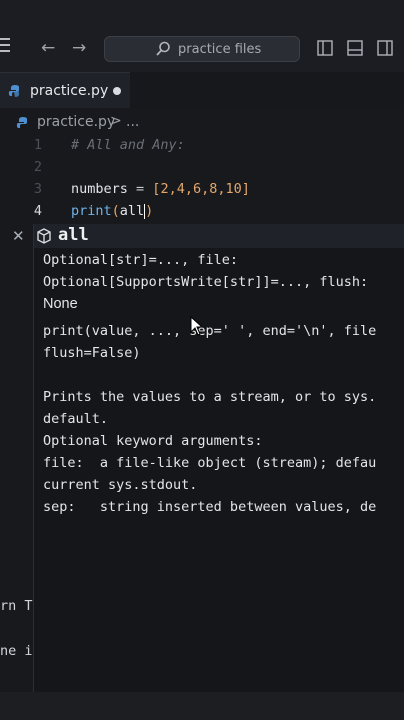  Describe the element at coordinates (16, 606) in the screenshot. I see `residual-text: rn T` at that location.